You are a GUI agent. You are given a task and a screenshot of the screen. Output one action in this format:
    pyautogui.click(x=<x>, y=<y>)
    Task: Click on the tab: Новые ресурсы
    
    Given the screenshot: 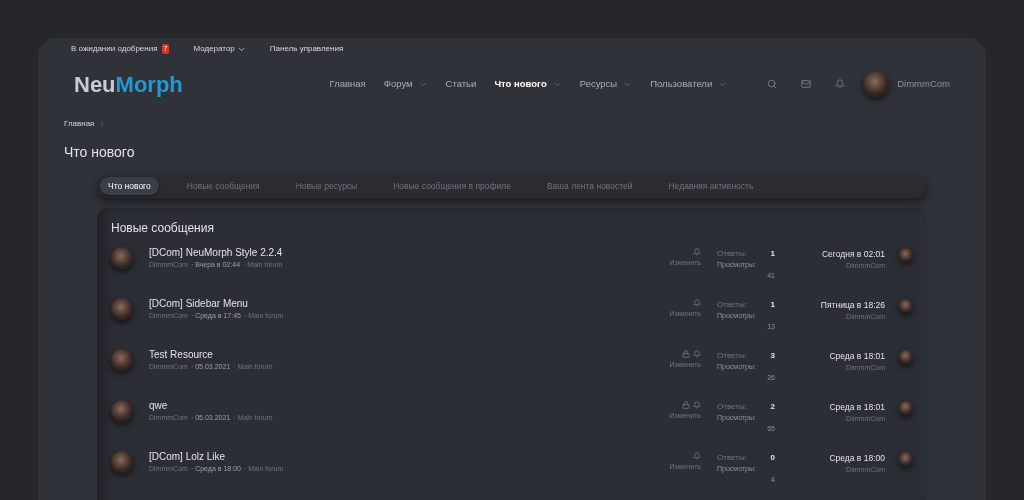 What is the action you would take?
    pyautogui.click(x=326, y=186)
    